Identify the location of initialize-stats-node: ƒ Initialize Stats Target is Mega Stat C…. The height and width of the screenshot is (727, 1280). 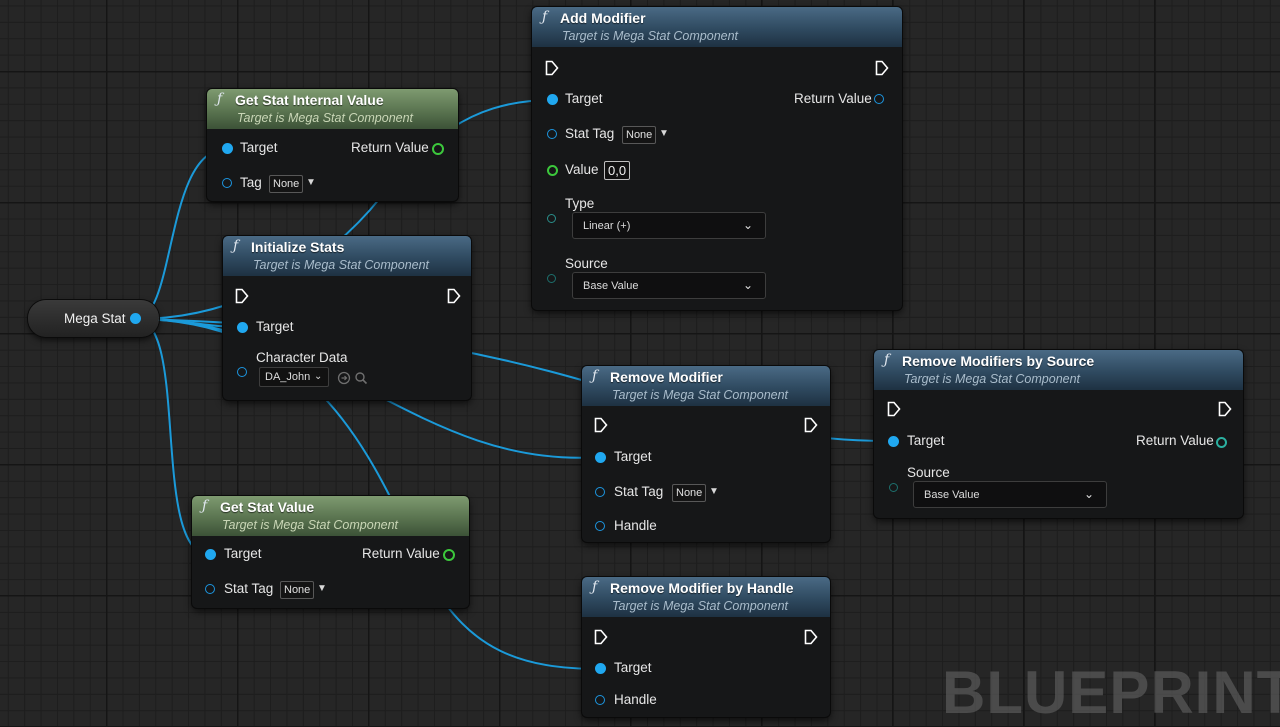
(347, 318).